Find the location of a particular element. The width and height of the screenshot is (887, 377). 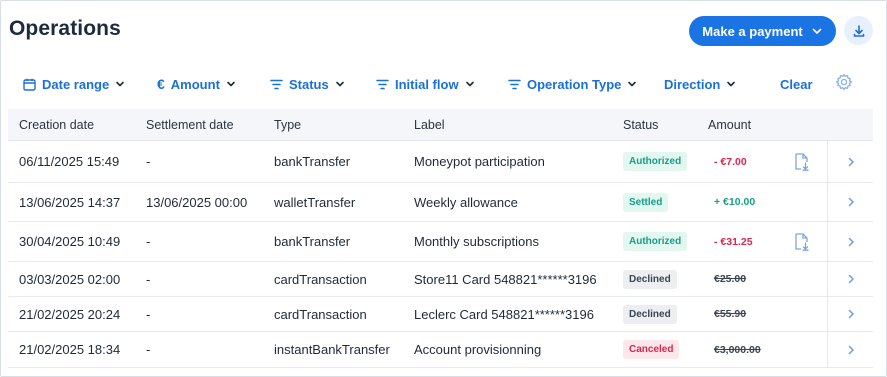

column-creation-date: Creation date is located at coordinates (56, 125).